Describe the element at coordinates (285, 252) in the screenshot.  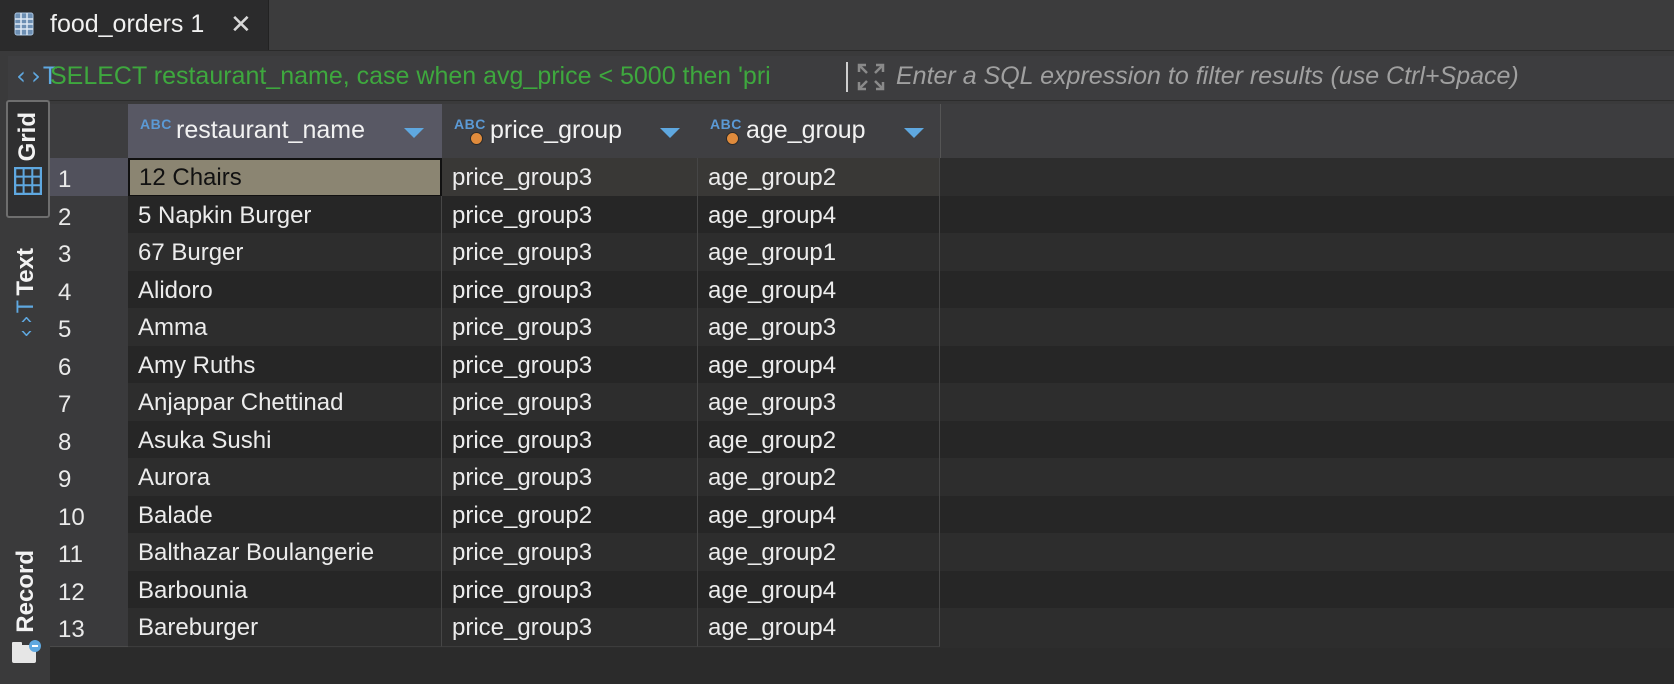
I see `cell-restaurant-name: 67 Burger` at that location.